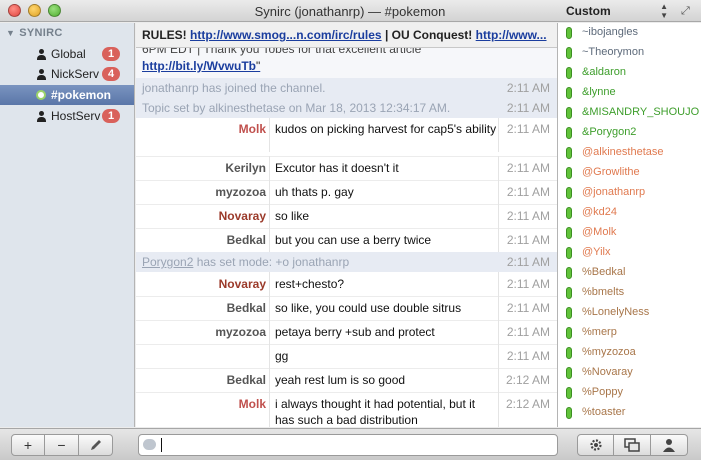 The image size is (701, 460). What do you see at coordinates (167, 262) in the screenshot?
I see `event-nick-link: Porygon2` at bounding box center [167, 262].